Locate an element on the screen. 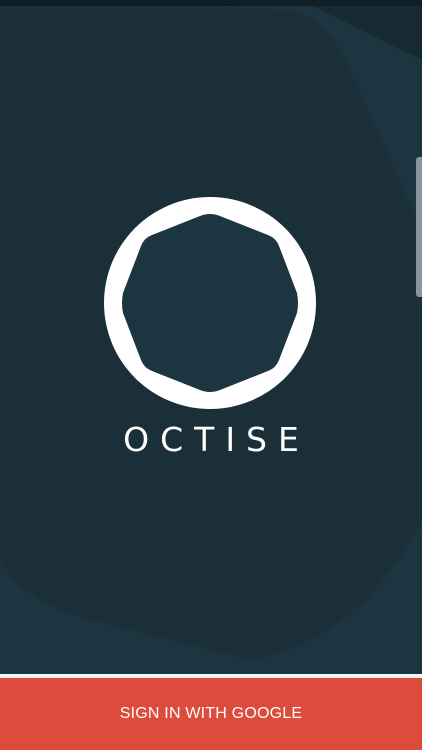 The width and height of the screenshot is (422, 750). sign-in-with-google-button: SIGN IN WITH GOOGLE is located at coordinates (211, 714).